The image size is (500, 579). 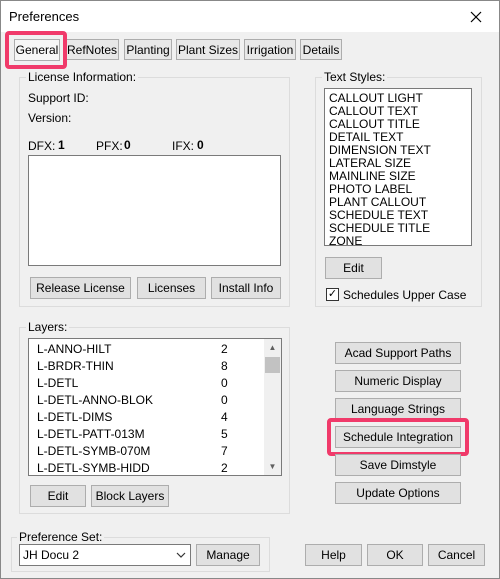 I want to click on help-label: Help, so click(x=333, y=555).